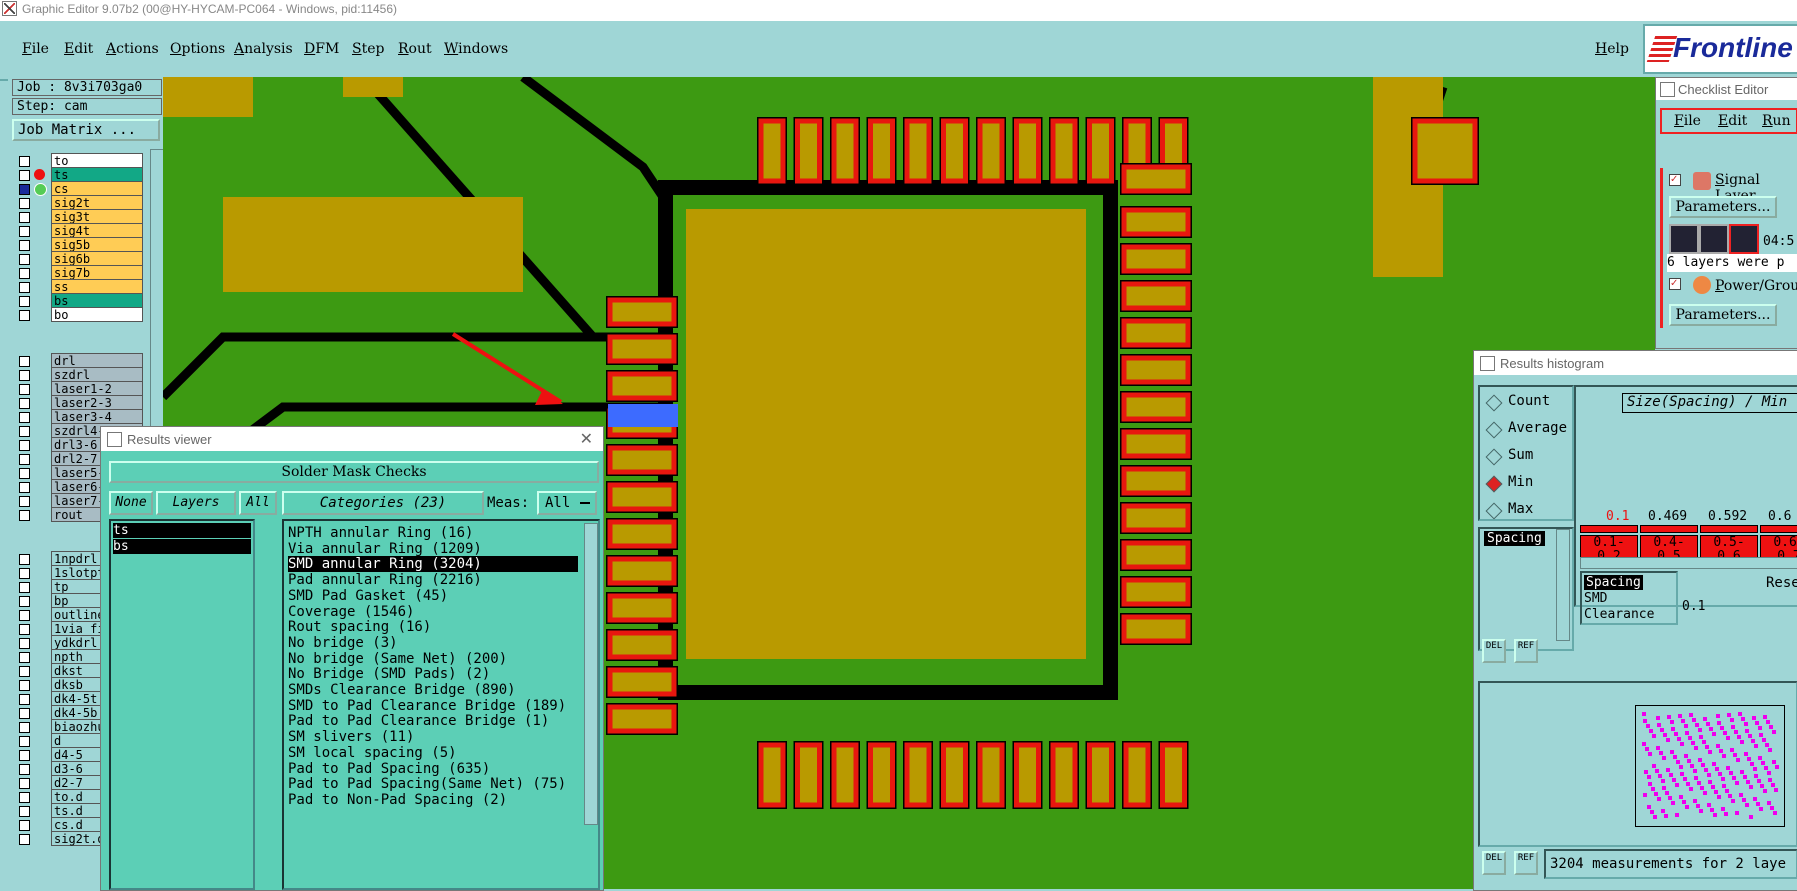 The width and height of the screenshot is (1797, 891). Describe the element at coordinates (354, 472) in the screenshot. I see `solder-mask-checks-header: Solder Mask Checks` at that location.